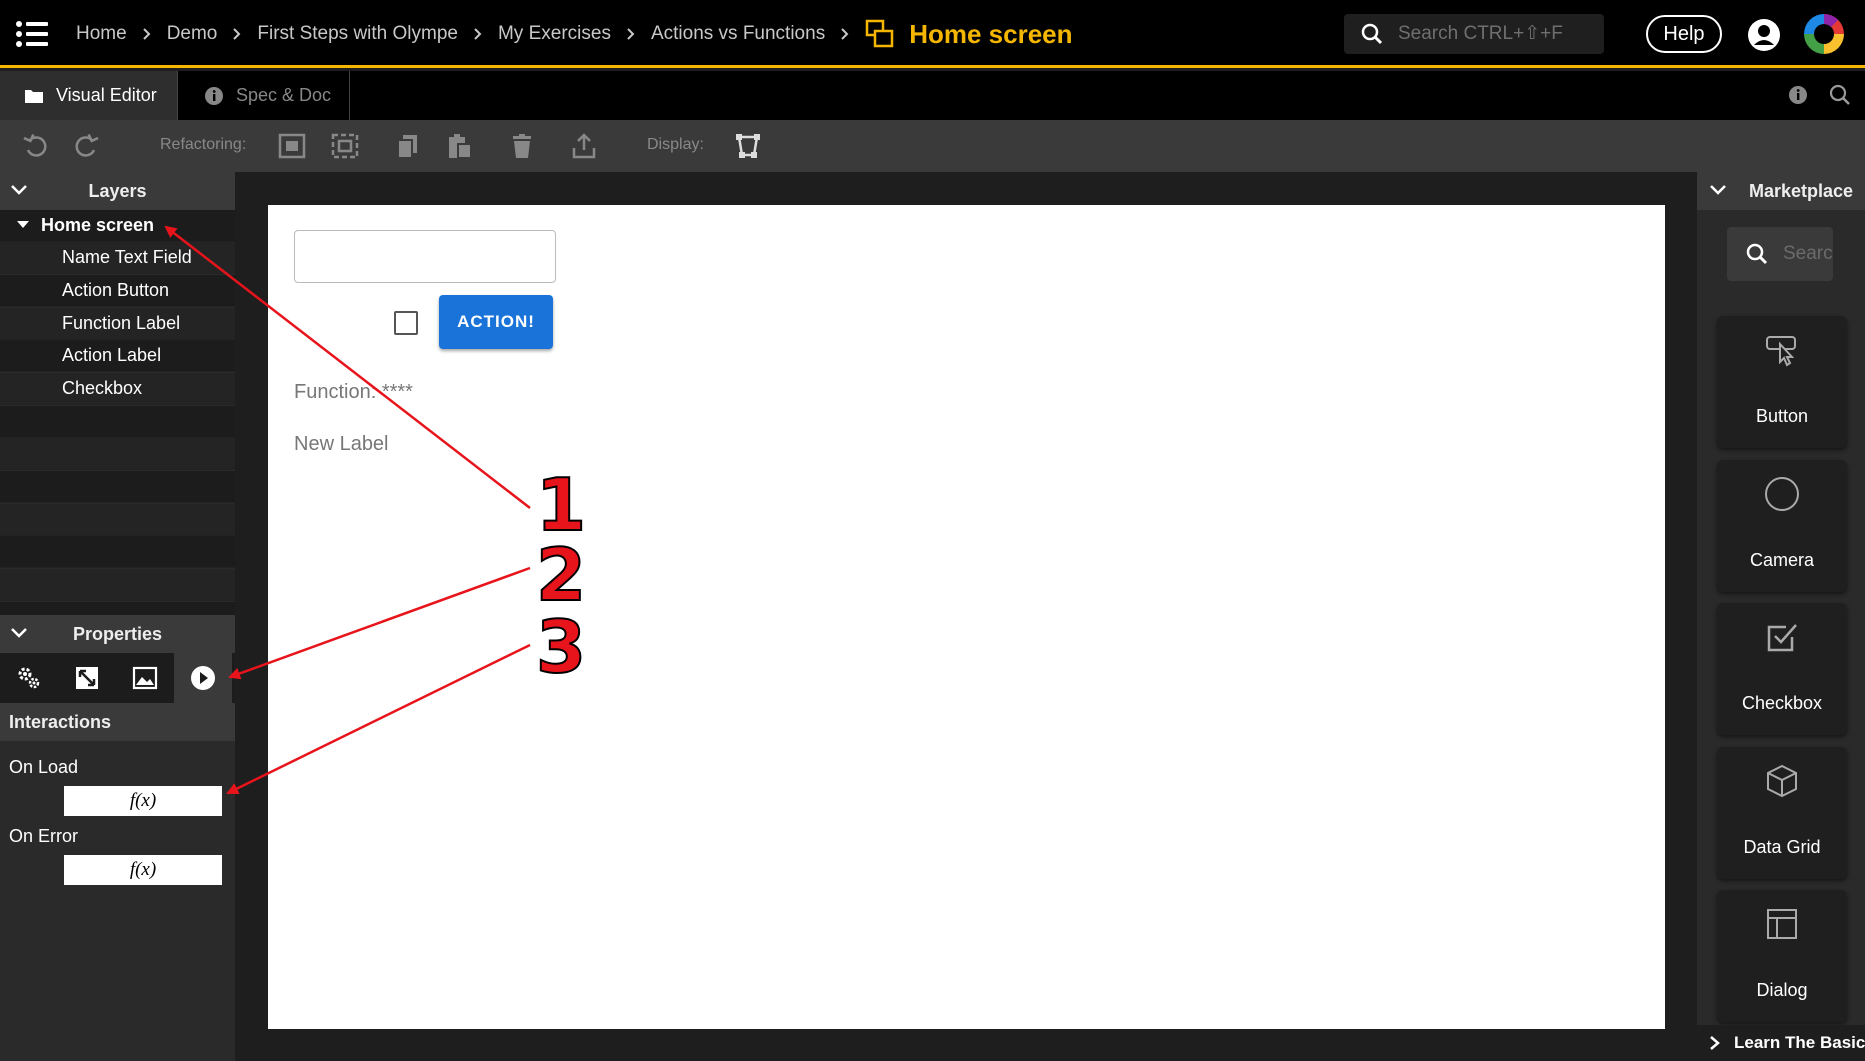 The width and height of the screenshot is (1865, 1061). I want to click on global-search, so click(1474, 34).